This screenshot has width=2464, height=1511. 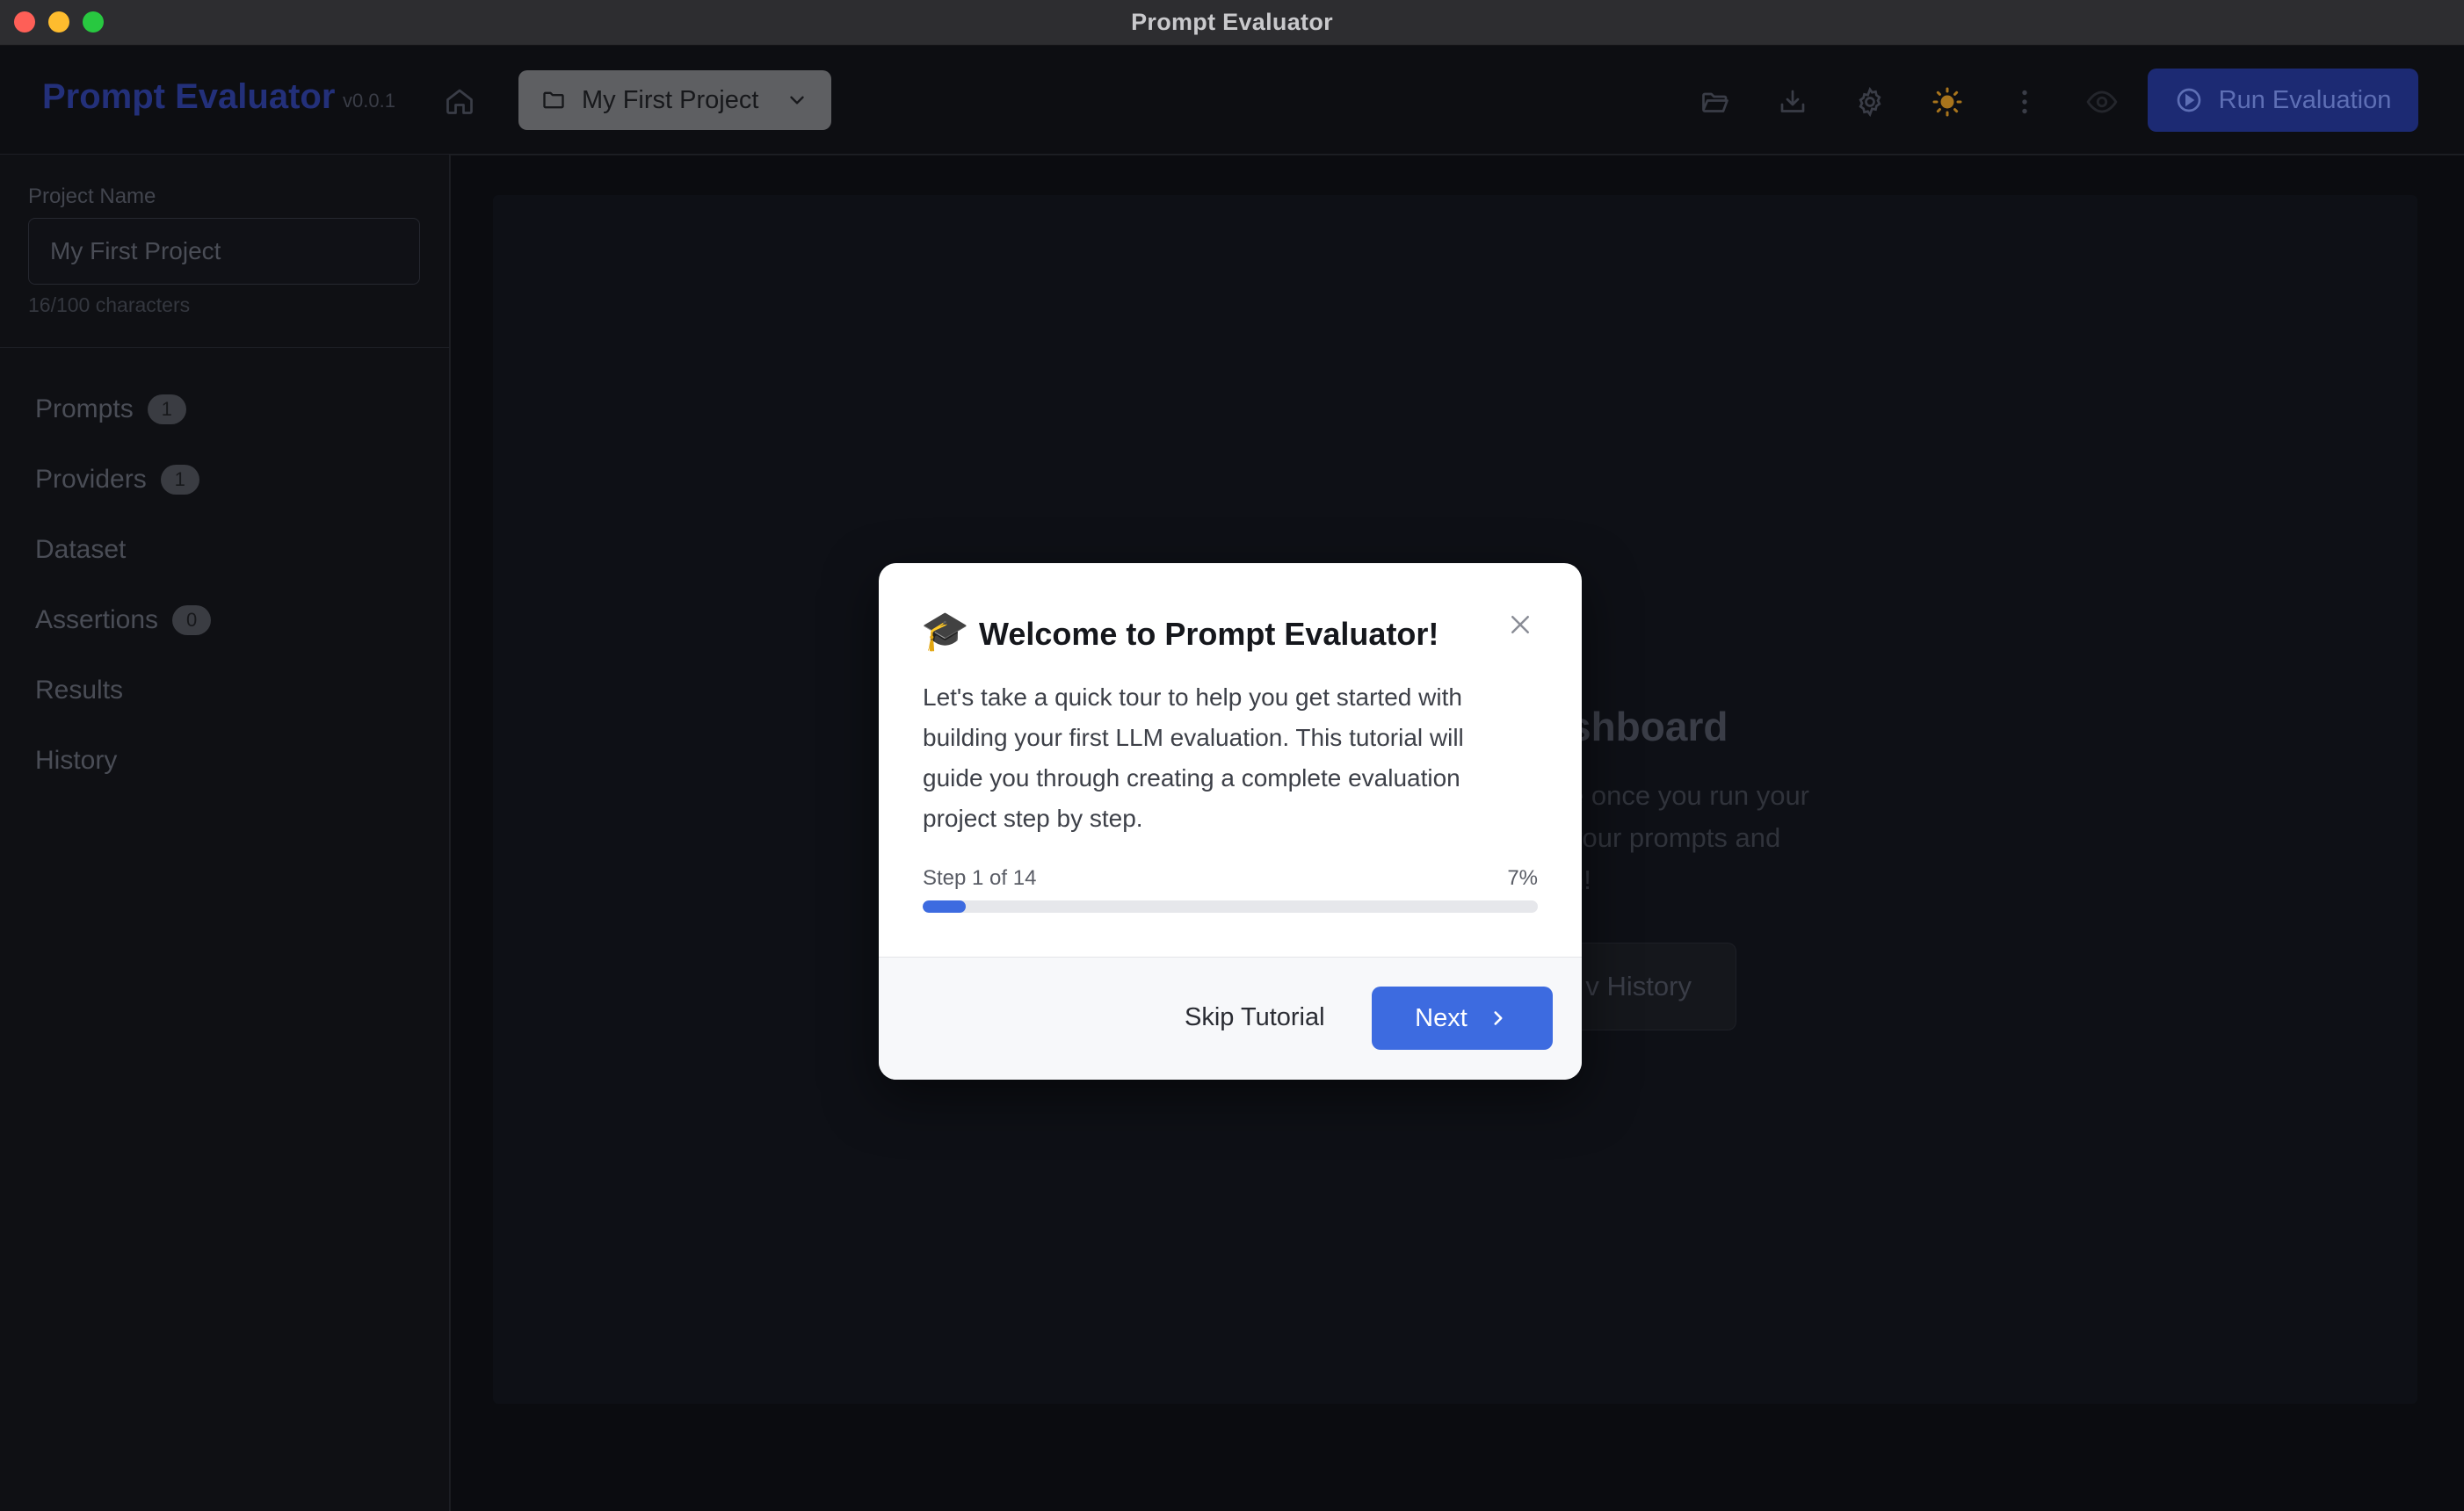 What do you see at coordinates (1718, 880) in the screenshot?
I see `dashboard-description-line: n!` at bounding box center [1718, 880].